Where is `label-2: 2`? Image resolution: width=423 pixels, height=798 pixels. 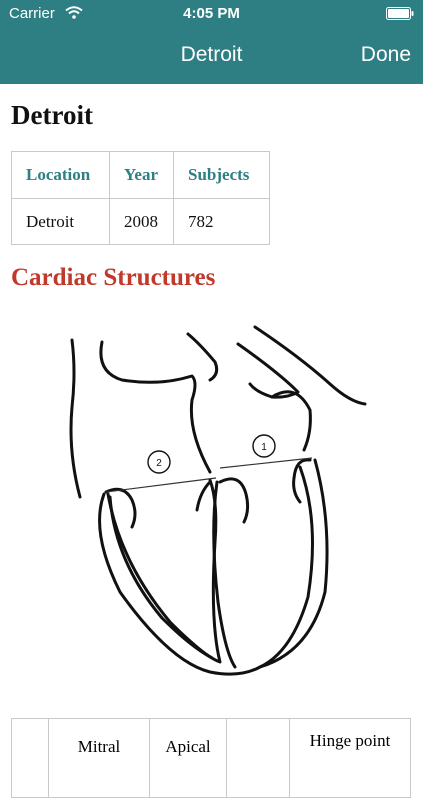
label-2: 2 is located at coordinates (159, 463).